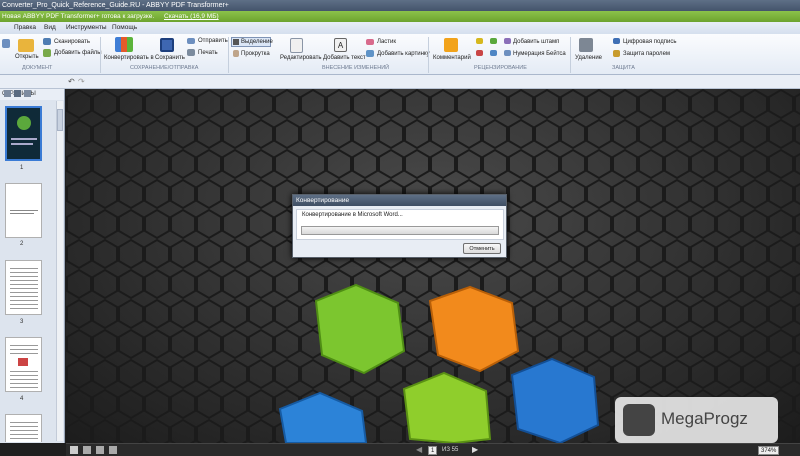 This screenshot has width=800, height=456. Describe the element at coordinates (300, 58) in the screenshot. I see `edit-button: Редактировать` at that location.